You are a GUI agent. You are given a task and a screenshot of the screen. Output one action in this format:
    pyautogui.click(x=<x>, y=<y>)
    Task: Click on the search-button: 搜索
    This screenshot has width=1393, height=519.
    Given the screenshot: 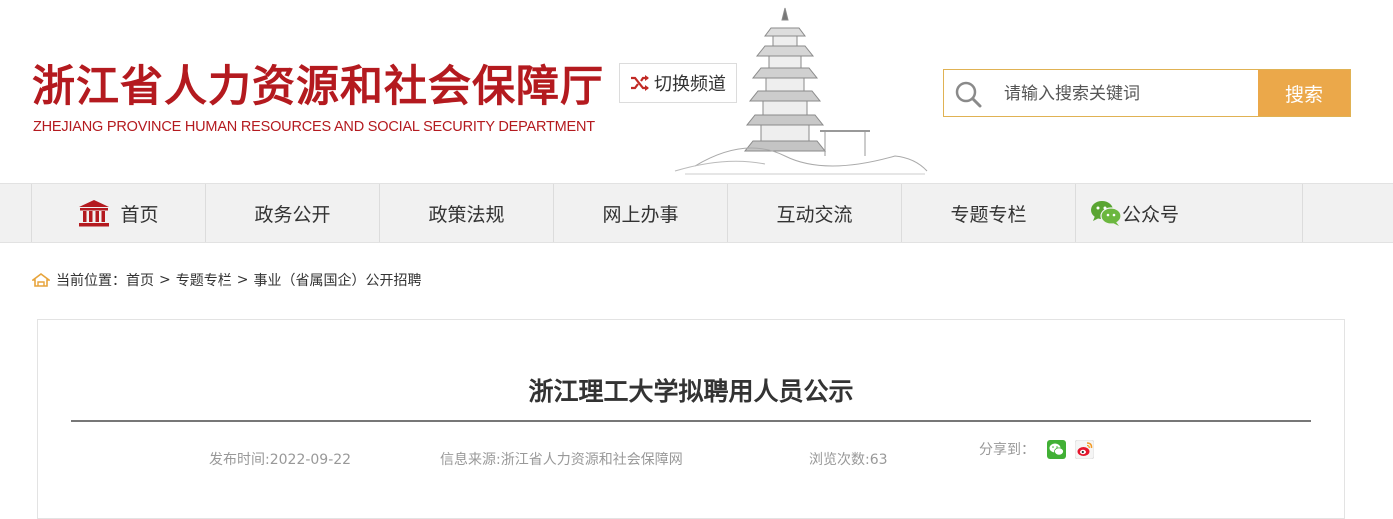 What is the action you would take?
    pyautogui.click(x=1304, y=93)
    